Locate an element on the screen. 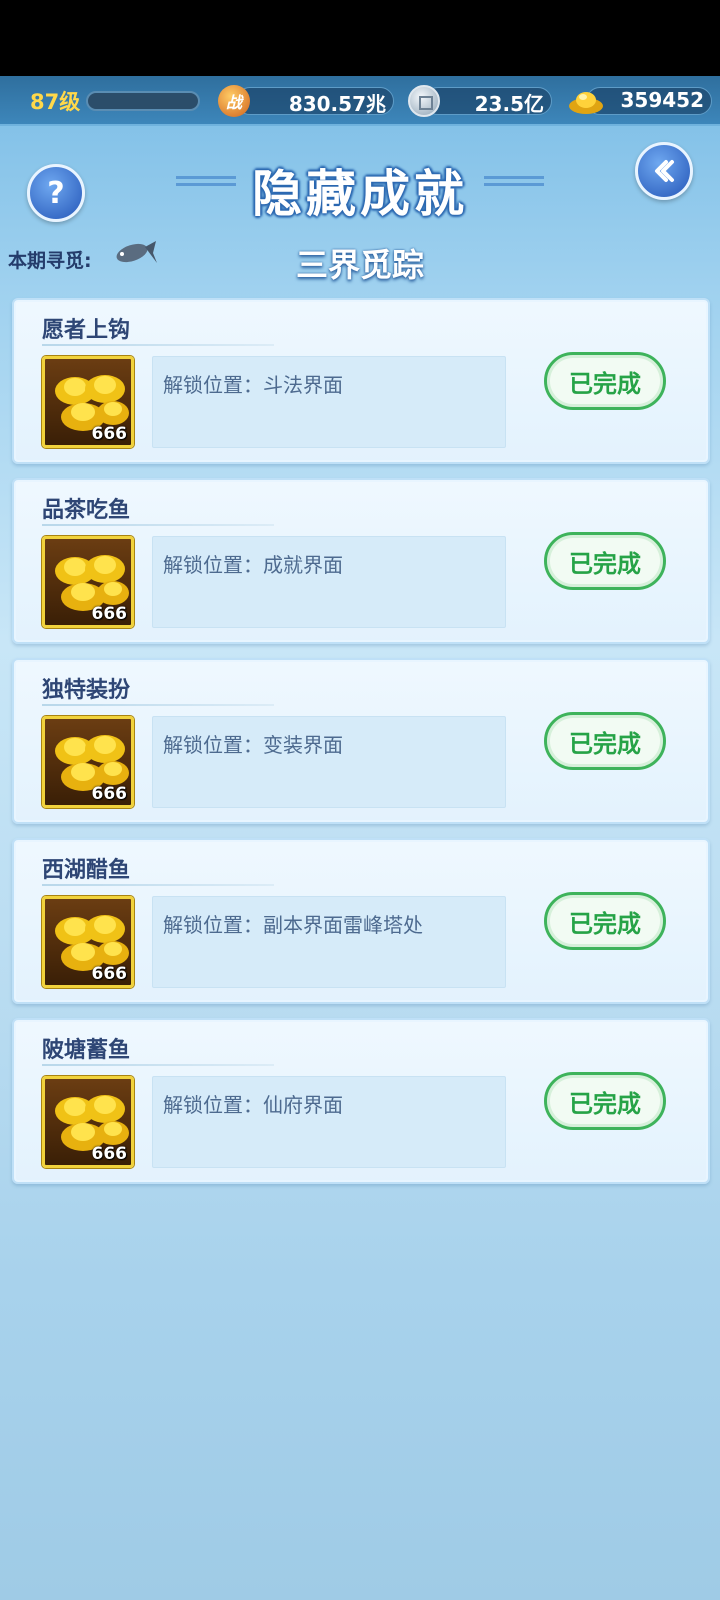 This screenshot has height=1600, width=720. exp-progress-bar is located at coordinates (143, 101).